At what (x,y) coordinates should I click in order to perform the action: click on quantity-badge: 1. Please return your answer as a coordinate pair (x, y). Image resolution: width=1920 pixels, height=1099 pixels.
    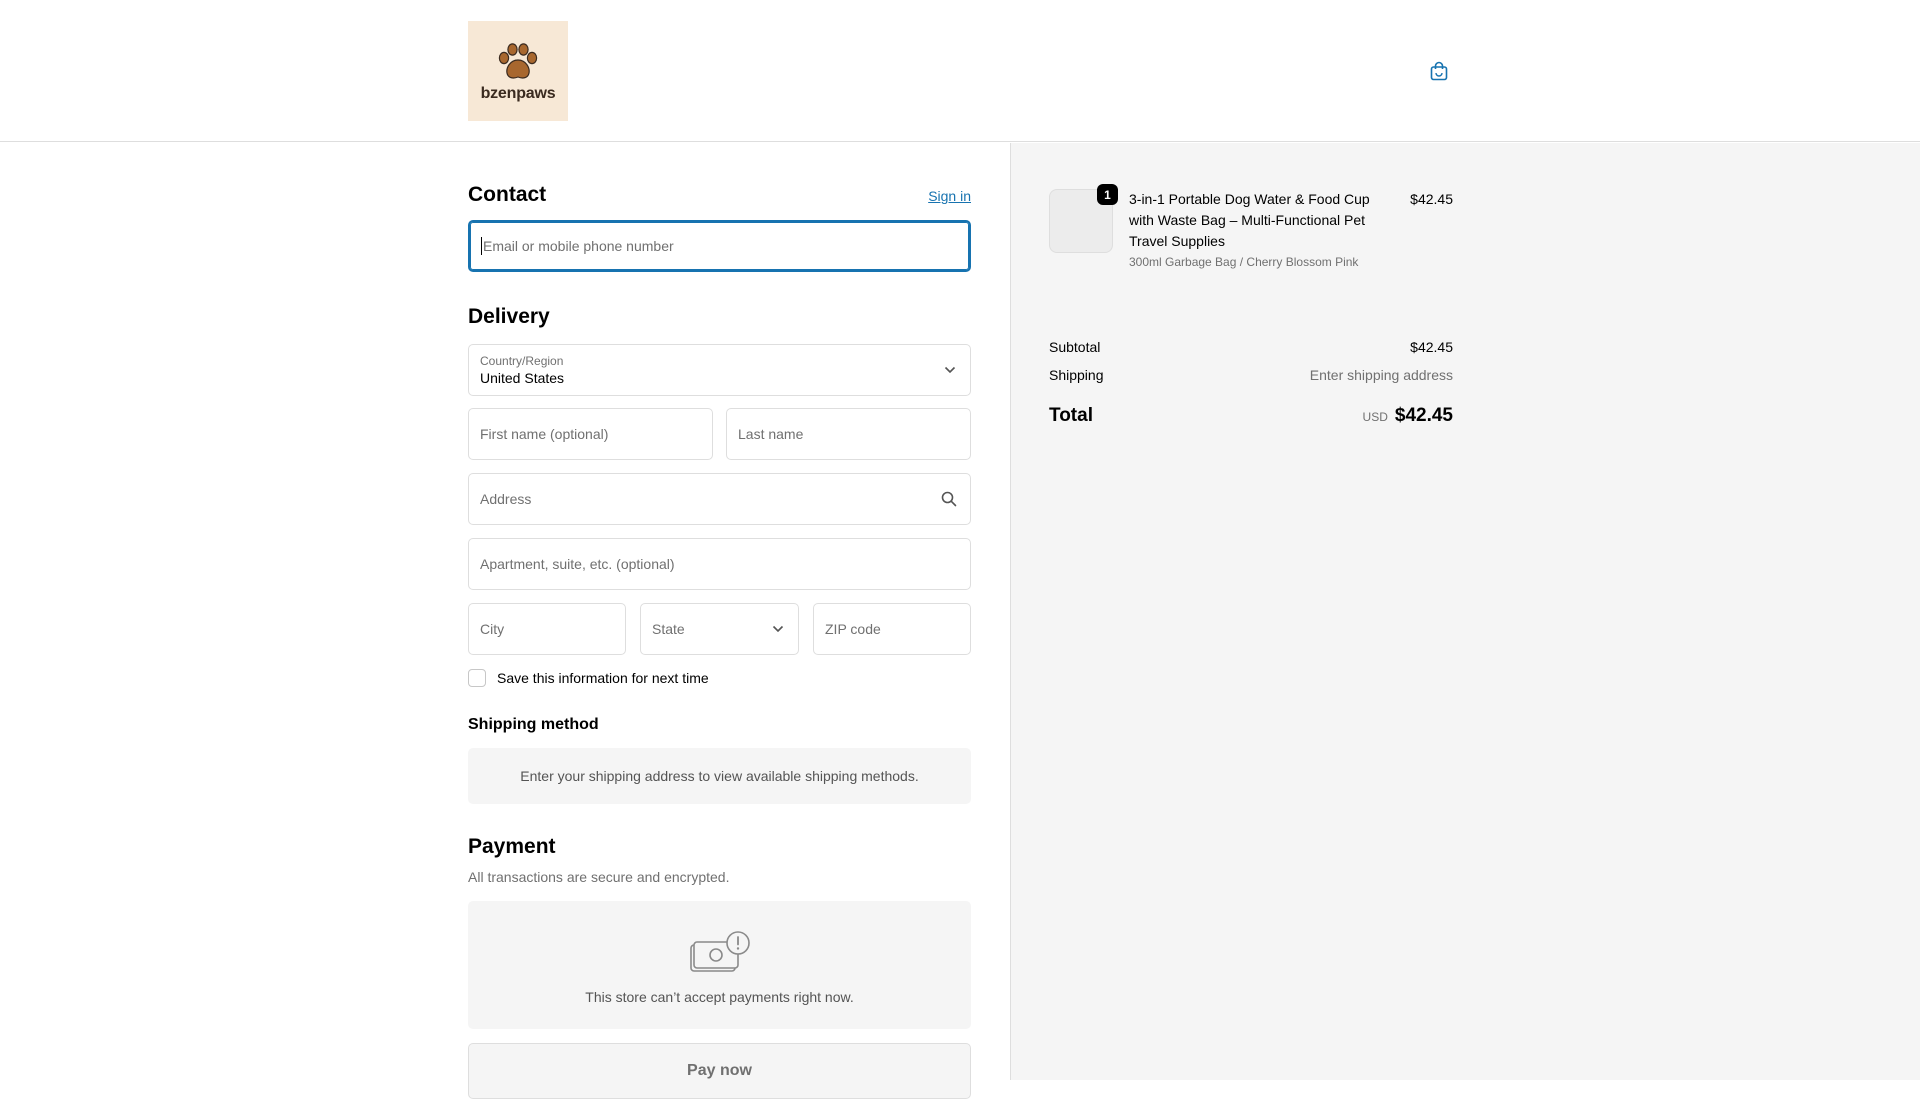
    Looking at the image, I should click on (1107, 194).